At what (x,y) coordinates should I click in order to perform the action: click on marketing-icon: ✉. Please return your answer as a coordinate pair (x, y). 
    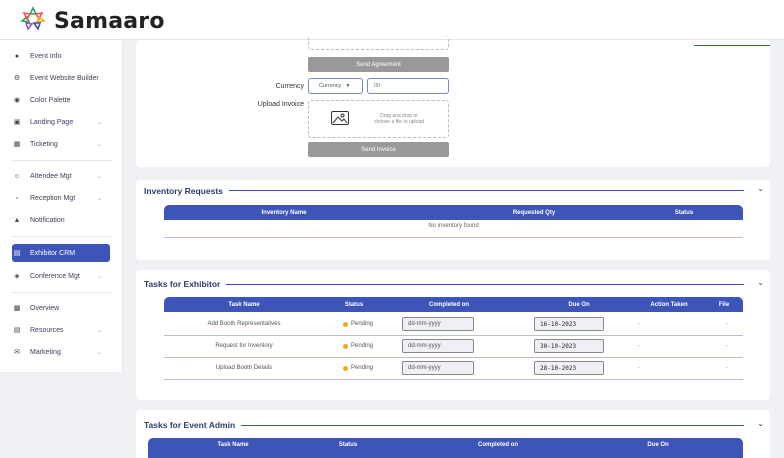
    Looking at the image, I should click on (17, 352).